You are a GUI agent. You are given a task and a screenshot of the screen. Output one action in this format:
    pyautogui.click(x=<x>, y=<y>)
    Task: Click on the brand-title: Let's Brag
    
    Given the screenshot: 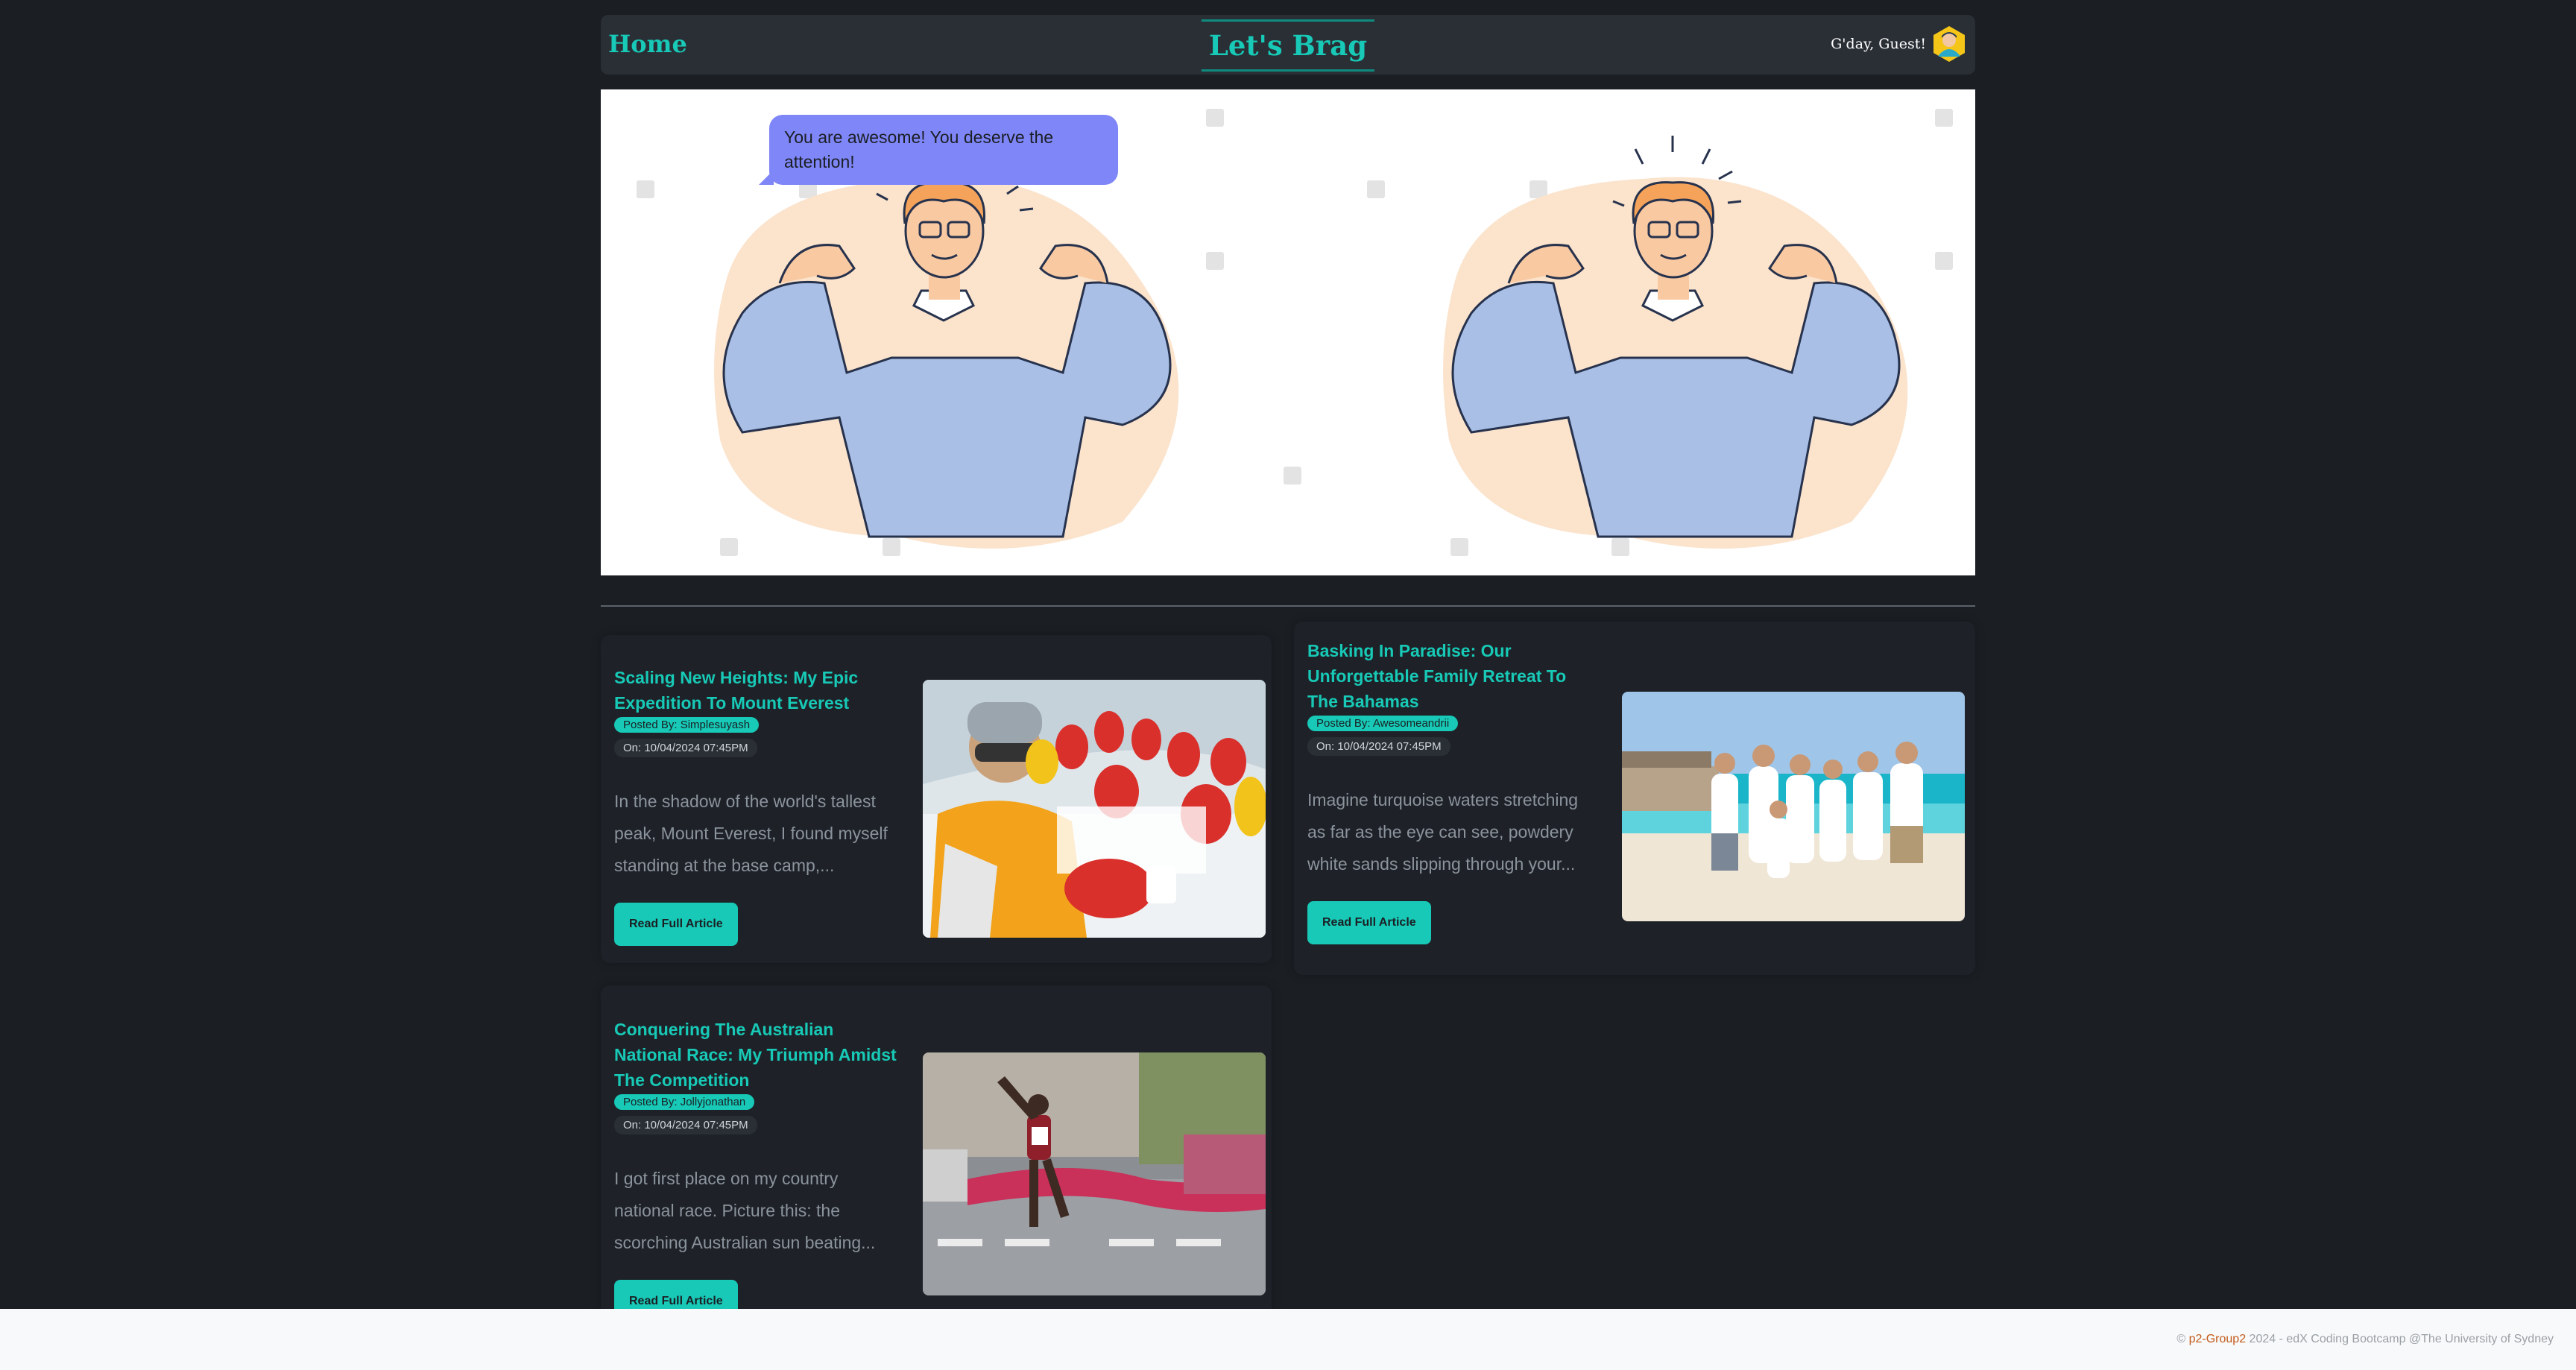 What is the action you would take?
    pyautogui.click(x=1288, y=45)
    